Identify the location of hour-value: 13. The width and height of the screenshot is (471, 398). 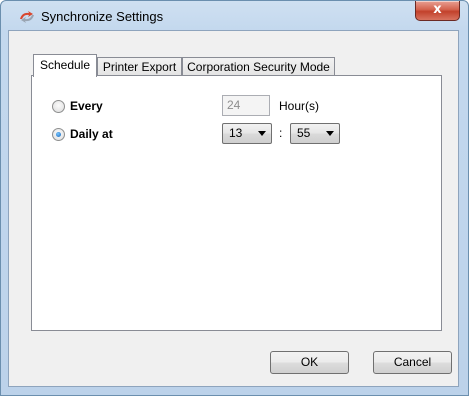
(236, 133).